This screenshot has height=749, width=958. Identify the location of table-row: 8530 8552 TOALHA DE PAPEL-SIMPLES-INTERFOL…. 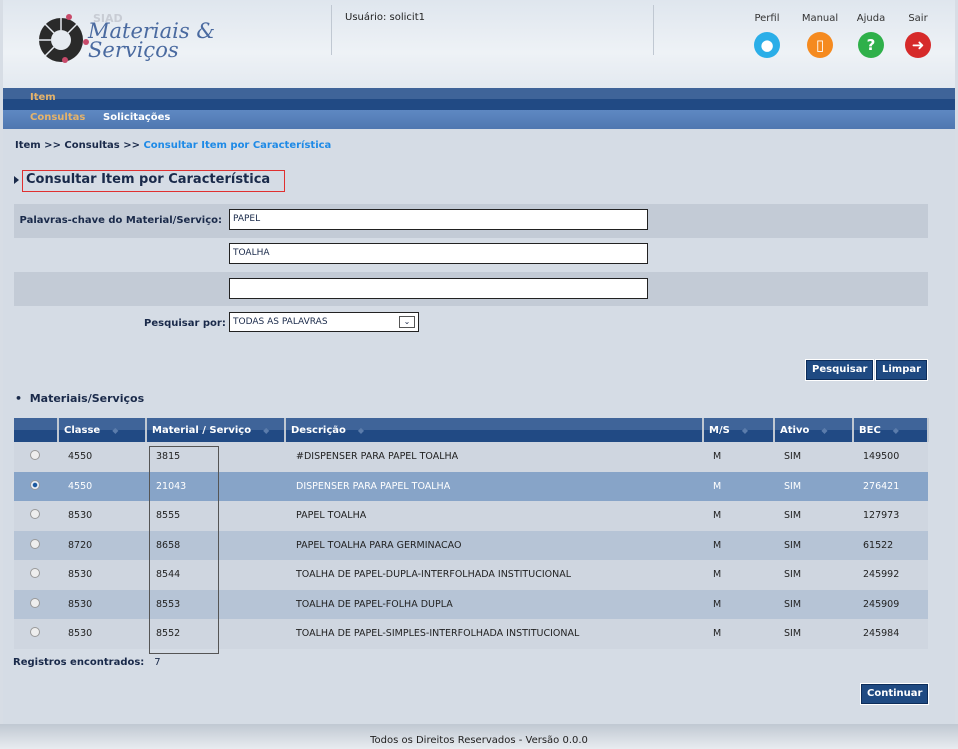
(471, 634).